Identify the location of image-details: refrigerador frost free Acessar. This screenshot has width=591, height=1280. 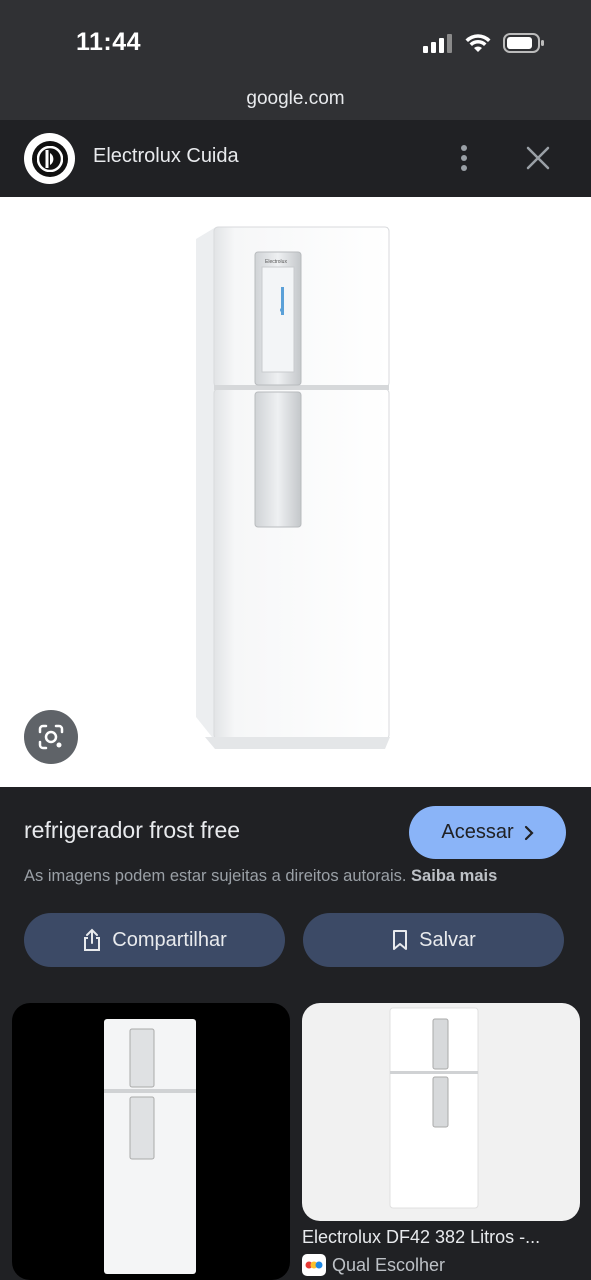
(295, 832).